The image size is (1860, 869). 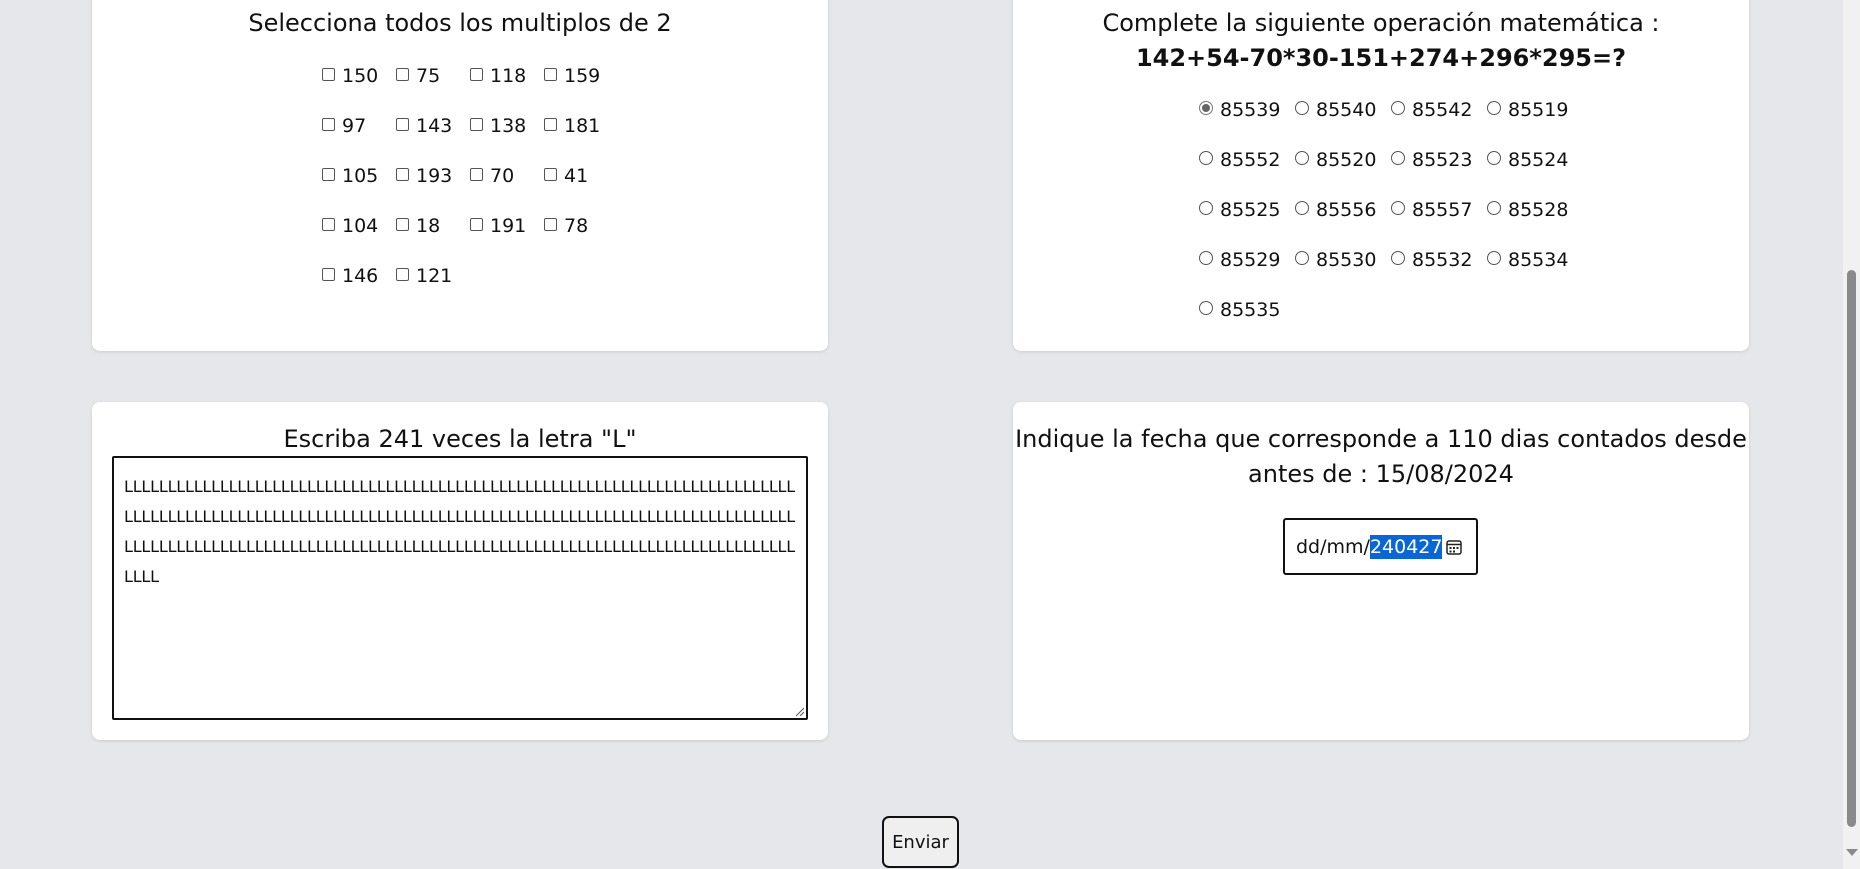 I want to click on option-label: 85542, so click(x=1442, y=110).